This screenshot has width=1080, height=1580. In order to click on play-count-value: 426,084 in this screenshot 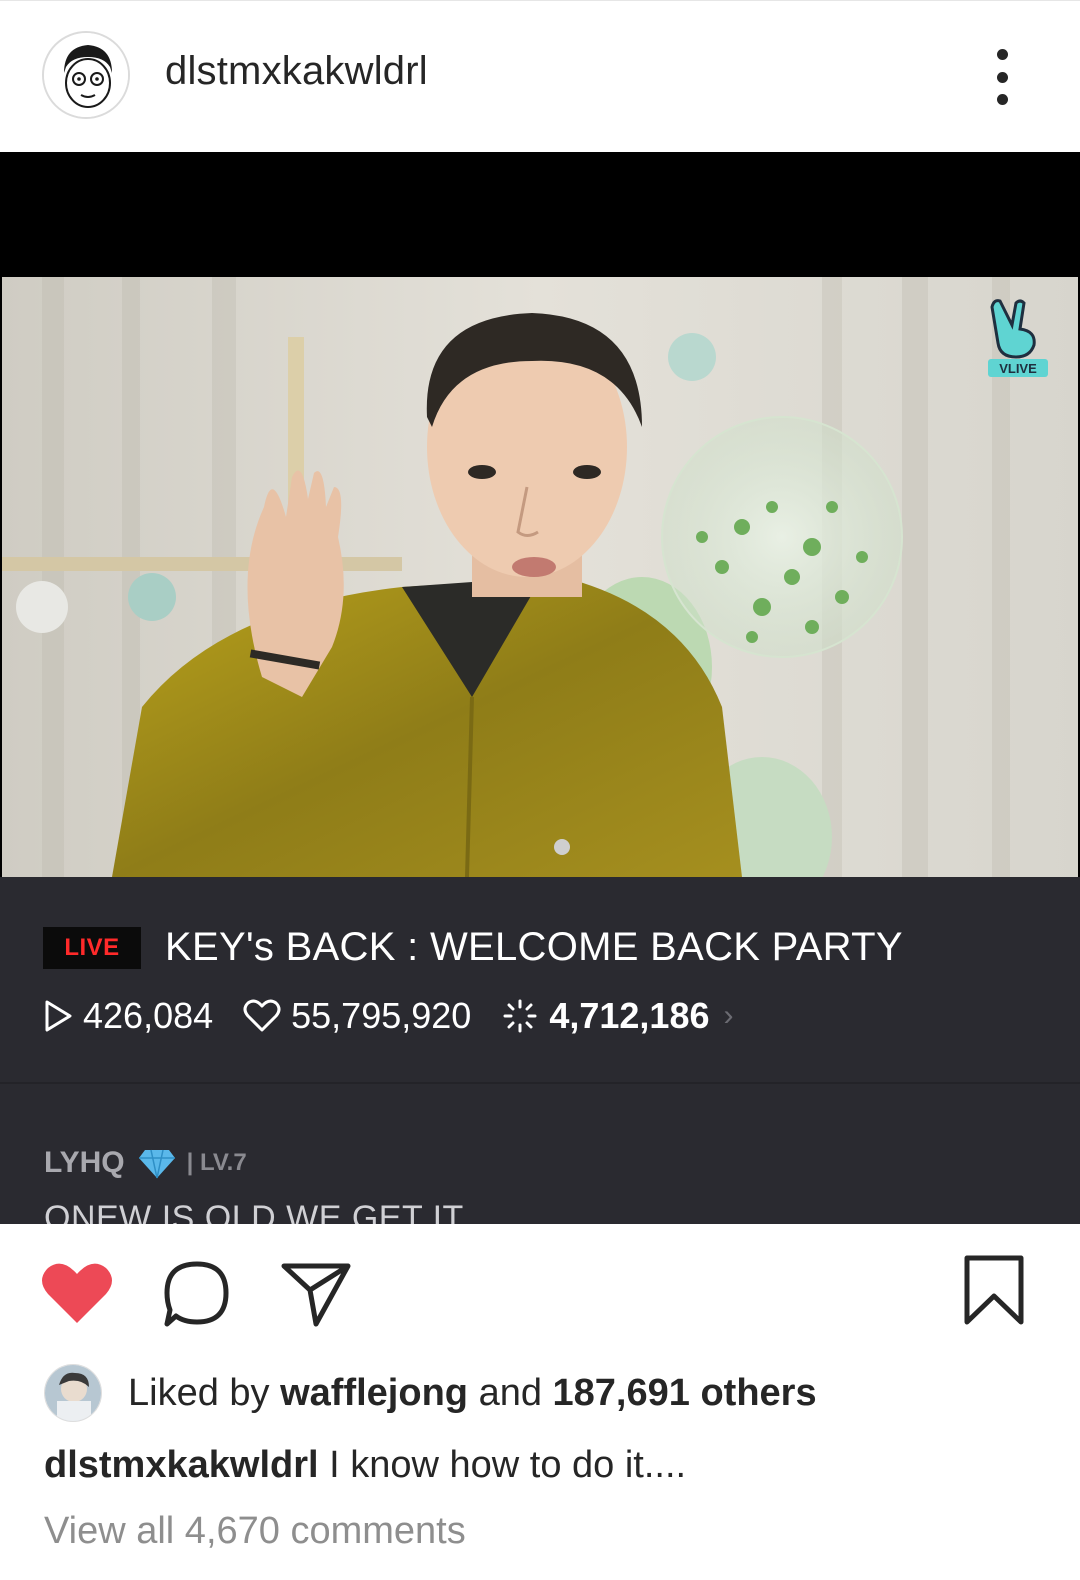, I will do `click(148, 1015)`.